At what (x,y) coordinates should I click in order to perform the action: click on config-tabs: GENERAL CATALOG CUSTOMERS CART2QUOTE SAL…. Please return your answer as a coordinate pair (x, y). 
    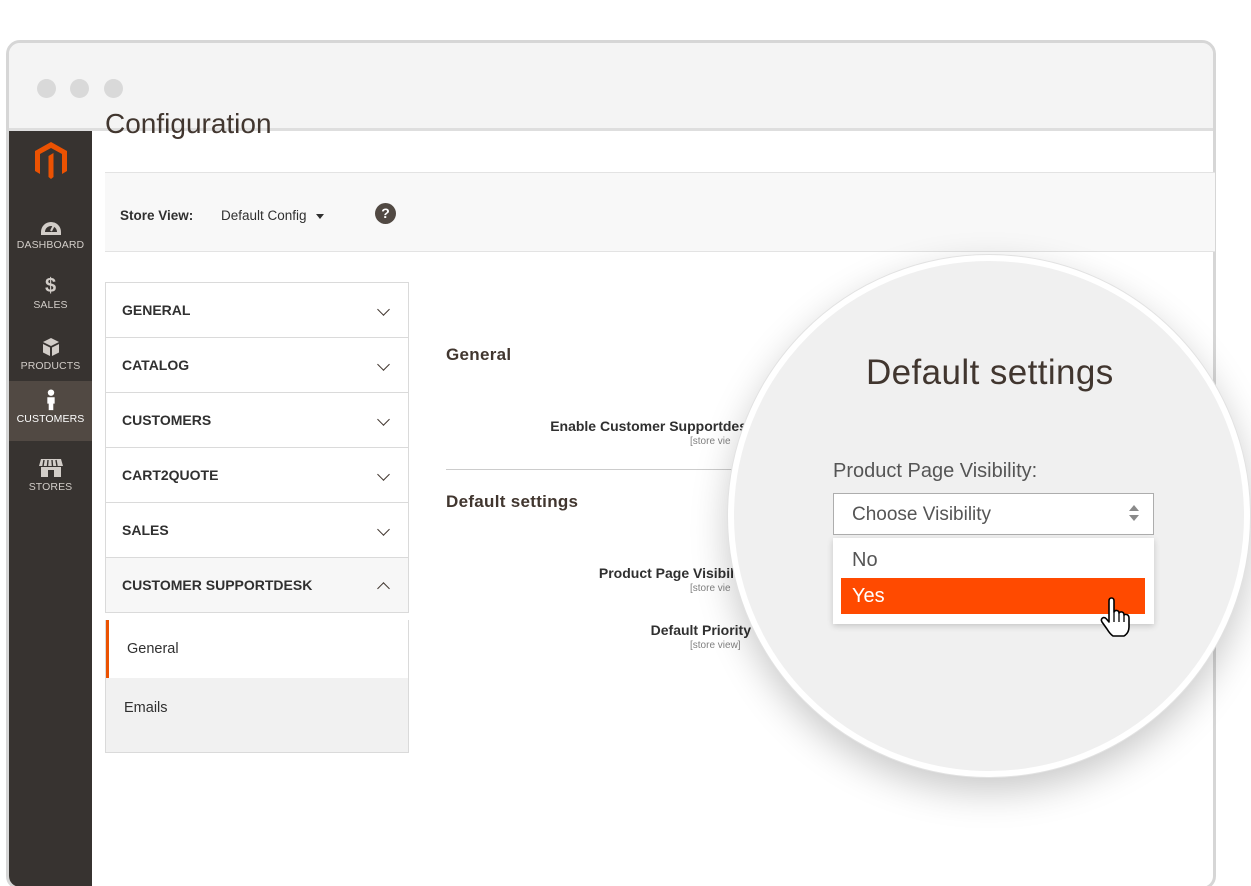
    Looking at the image, I should click on (257, 447).